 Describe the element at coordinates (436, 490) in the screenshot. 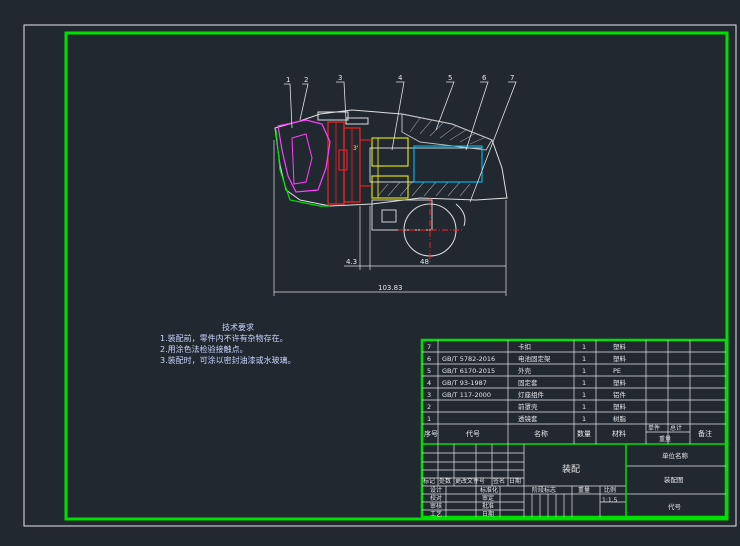

I see `design-label: 设计` at that location.